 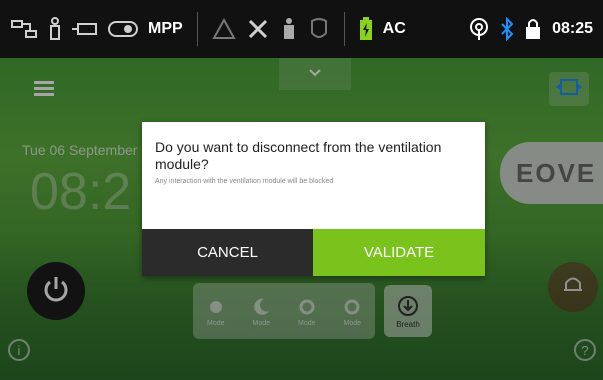 What do you see at coordinates (366, 29) in the screenshot?
I see `battery-icon` at bounding box center [366, 29].